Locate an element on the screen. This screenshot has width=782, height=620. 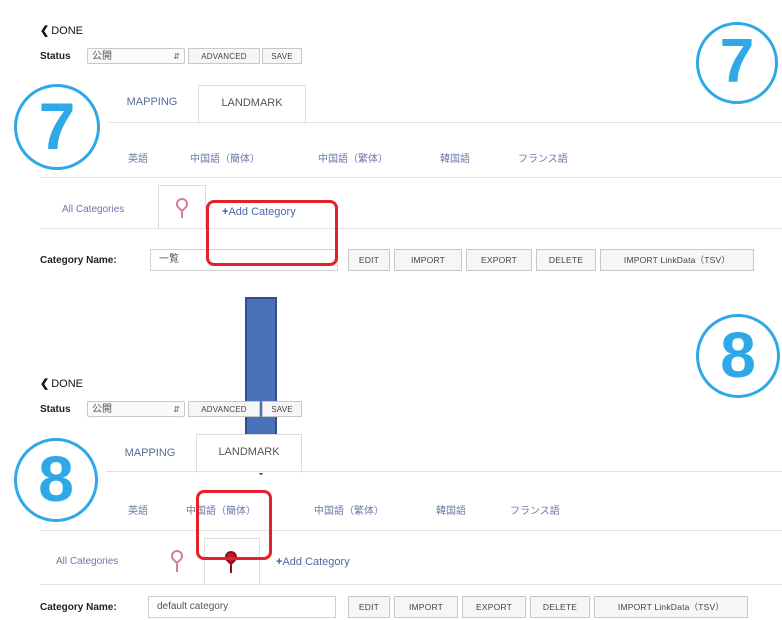
step-7-badge: 7 is located at coordinates (57, 127).